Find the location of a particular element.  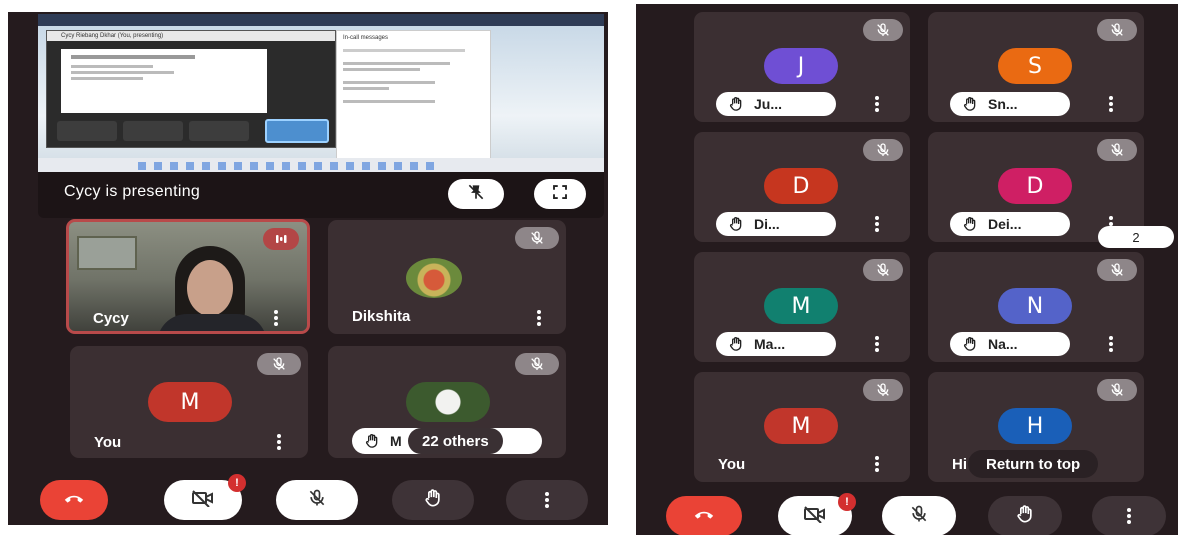

pin-off-button is located at coordinates (476, 194).